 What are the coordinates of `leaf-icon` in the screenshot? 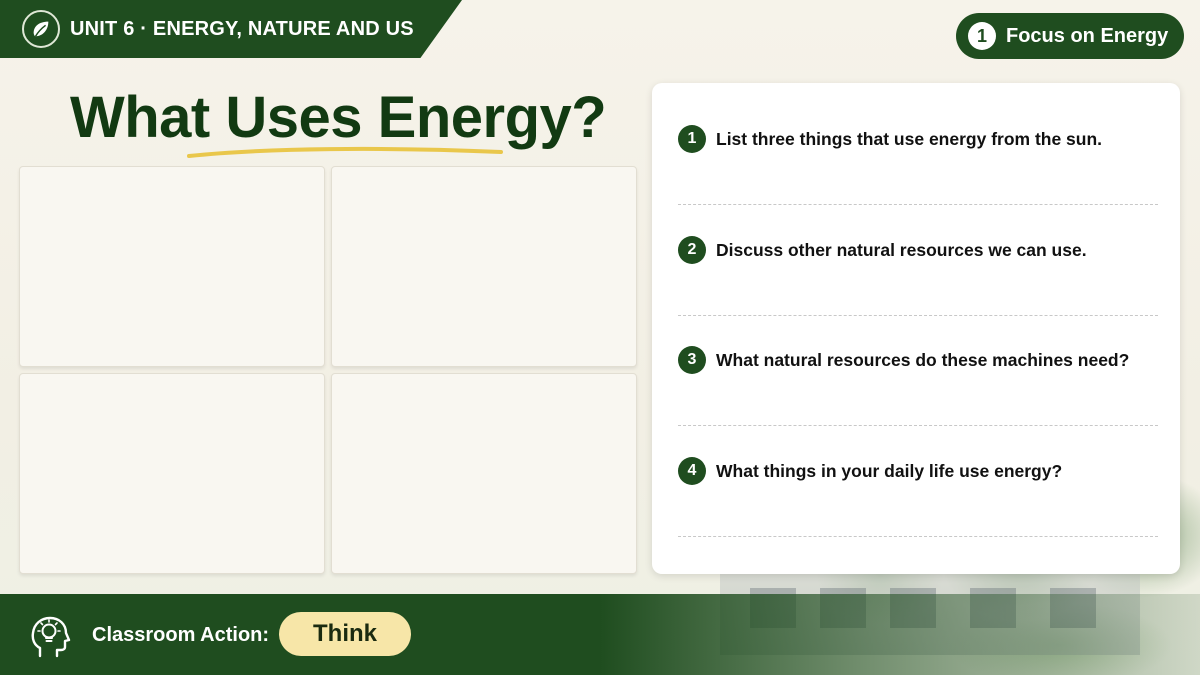 It's located at (41, 29).